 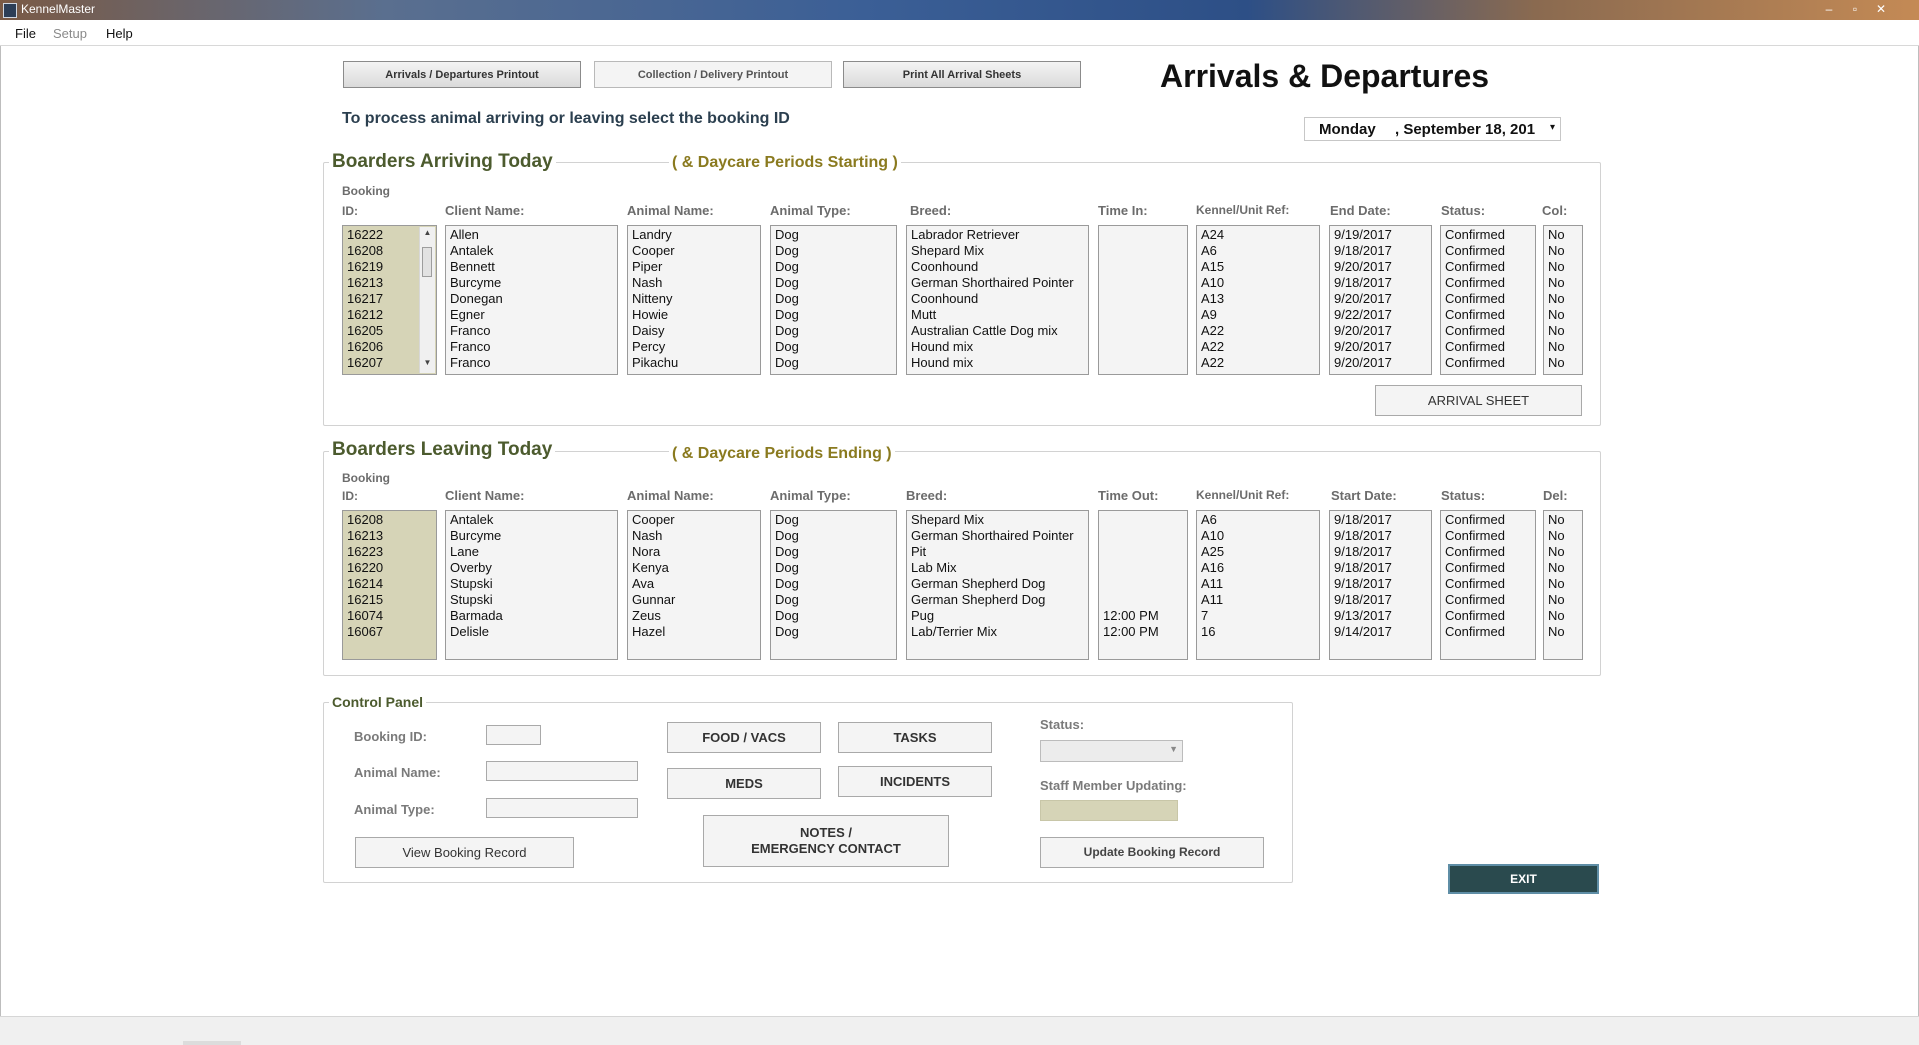 I want to click on leaving-animal-name-list: Cooper Nash Nora Kenya Ava Gunnar Zeus Hazel, so click(x=694, y=585).